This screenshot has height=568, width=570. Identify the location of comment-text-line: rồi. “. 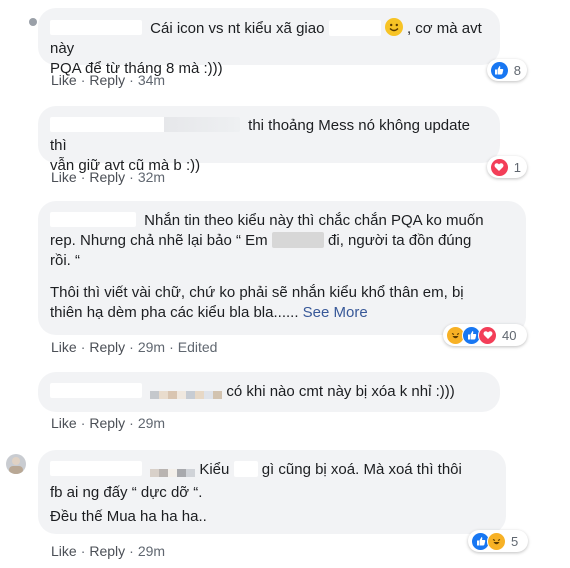
(65, 260).